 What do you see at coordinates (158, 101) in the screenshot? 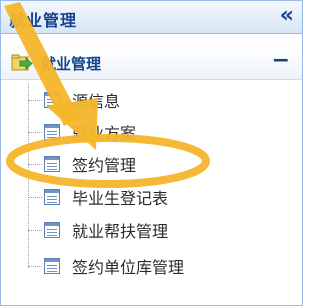
I see `tree-item-source-info: 源信息` at bounding box center [158, 101].